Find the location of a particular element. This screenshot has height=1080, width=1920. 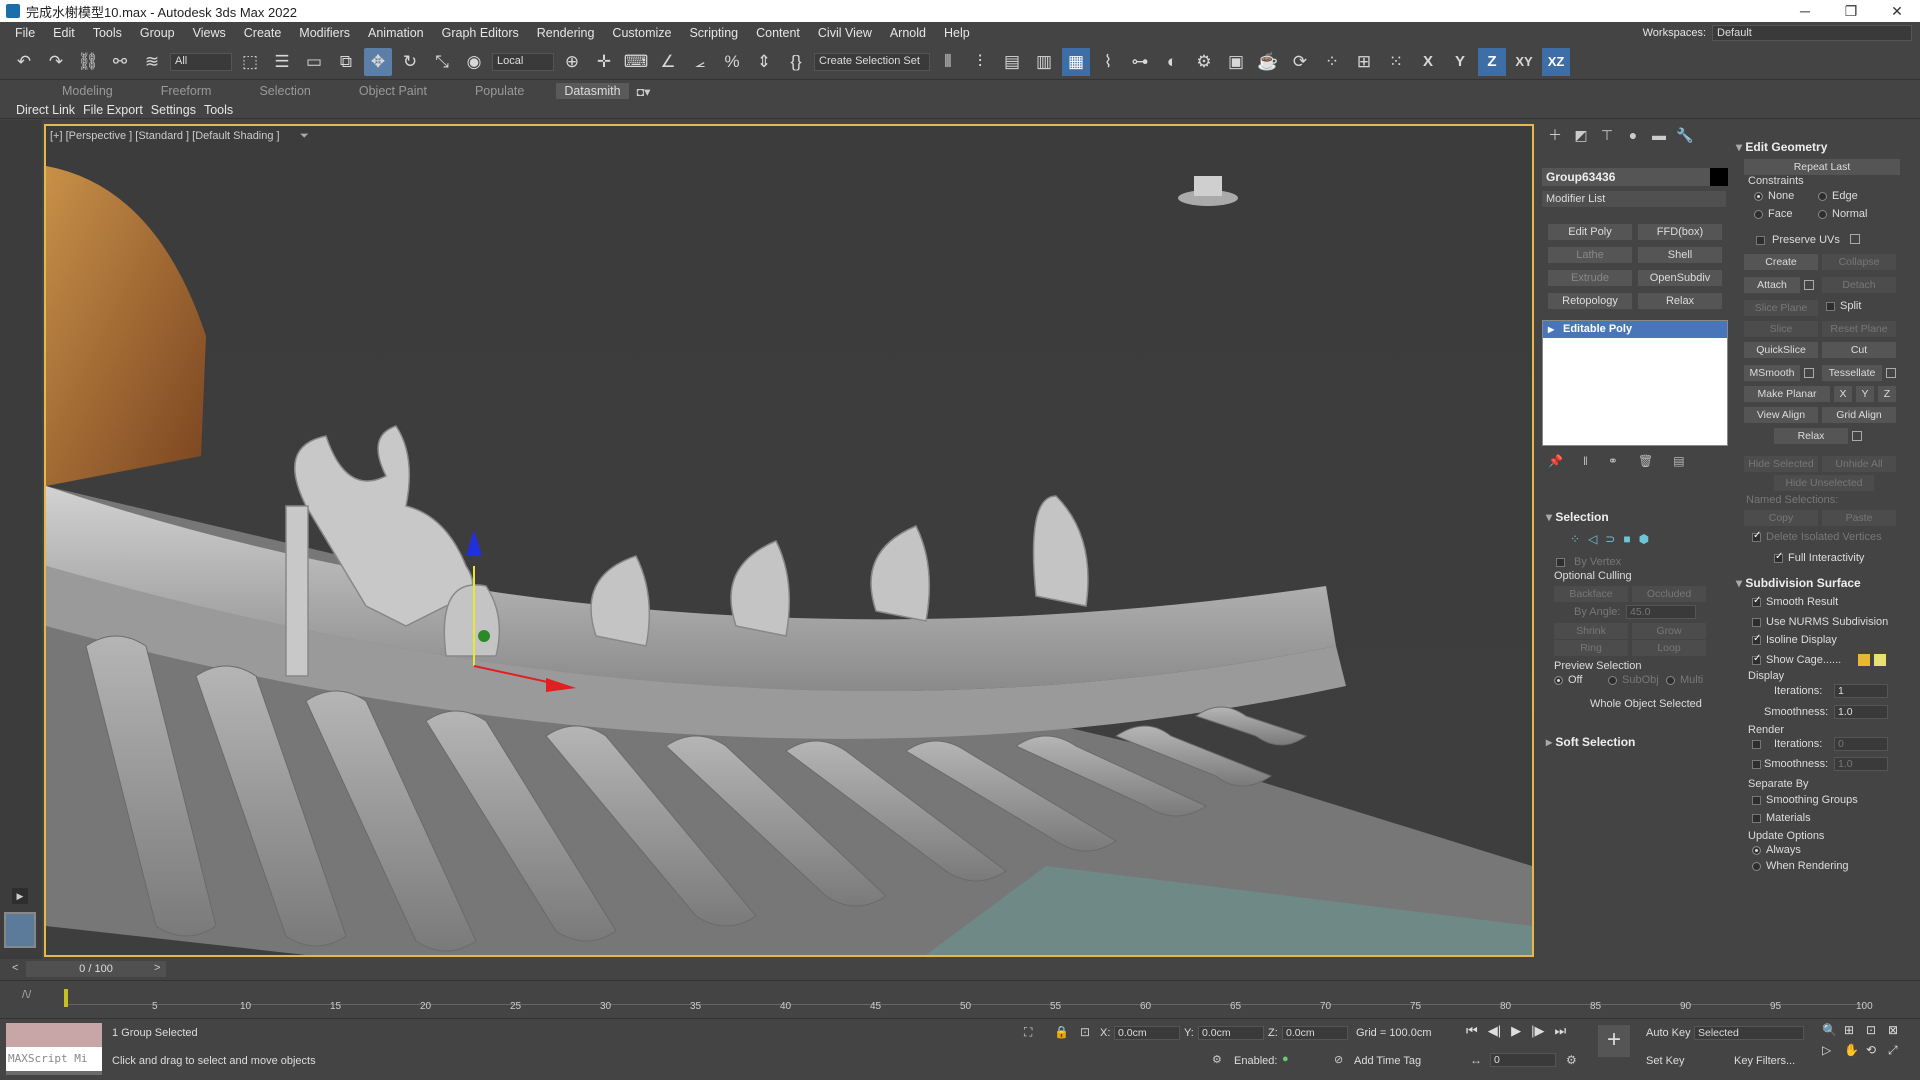

utilities-tab-icon: 🔧 is located at coordinates (1685, 135).